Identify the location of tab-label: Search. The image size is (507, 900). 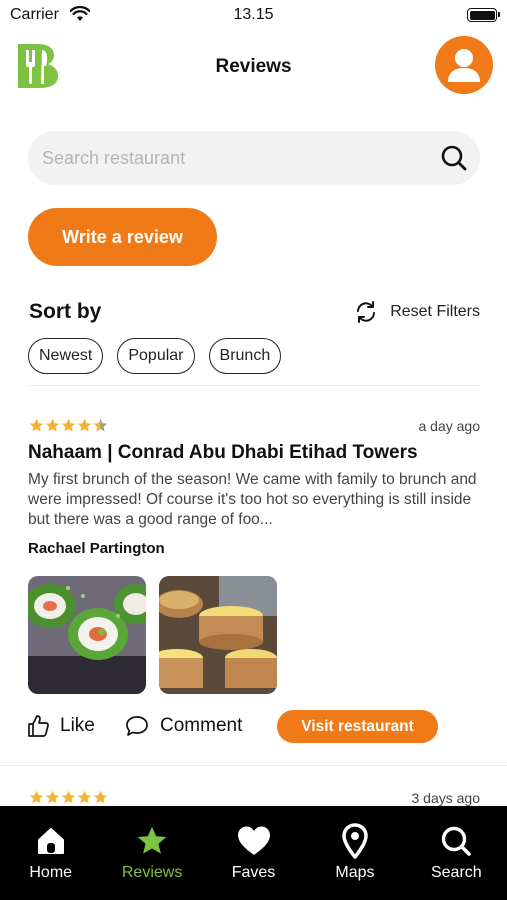
(456, 872).